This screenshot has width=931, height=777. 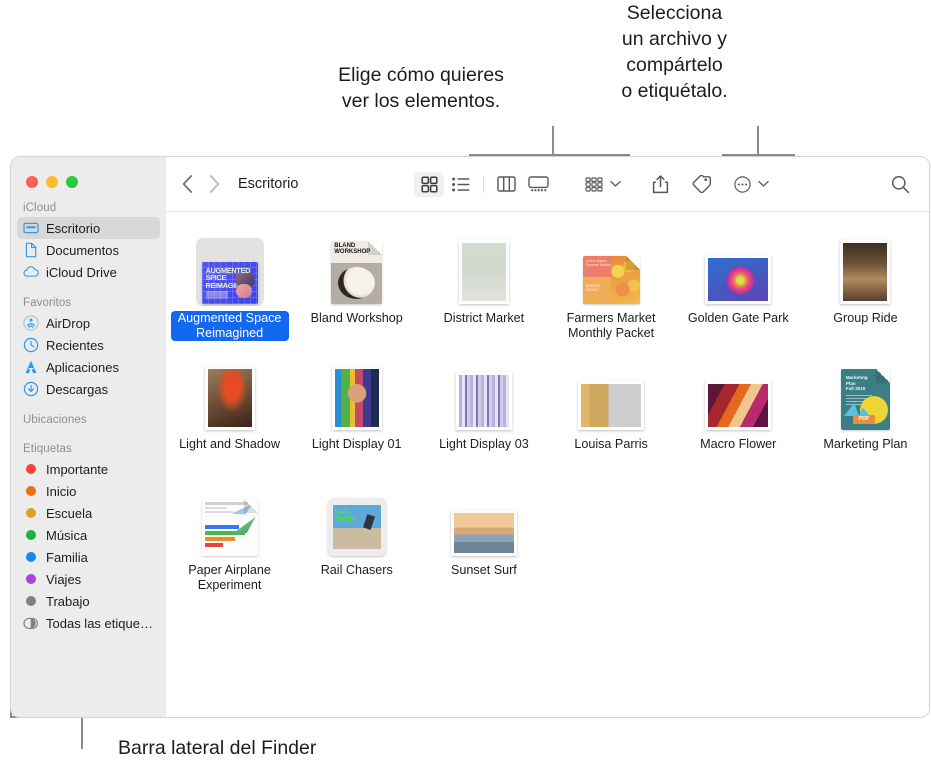 What do you see at coordinates (611, 268) in the screenshot?
I see `file-thumbnail: Lorem Ipsum Farmers Market MONTHLY PACKET` at bounding box center [611, 268].